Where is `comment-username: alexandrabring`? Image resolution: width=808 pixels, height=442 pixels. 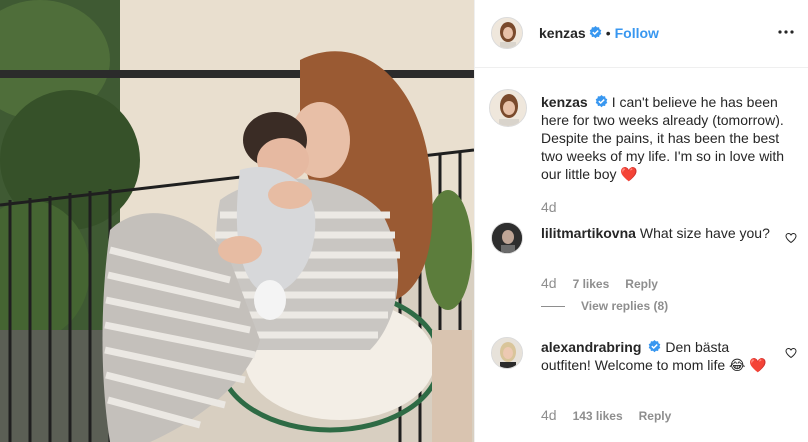
comment-username: alexandrabring is located at coordinates (591, 347).